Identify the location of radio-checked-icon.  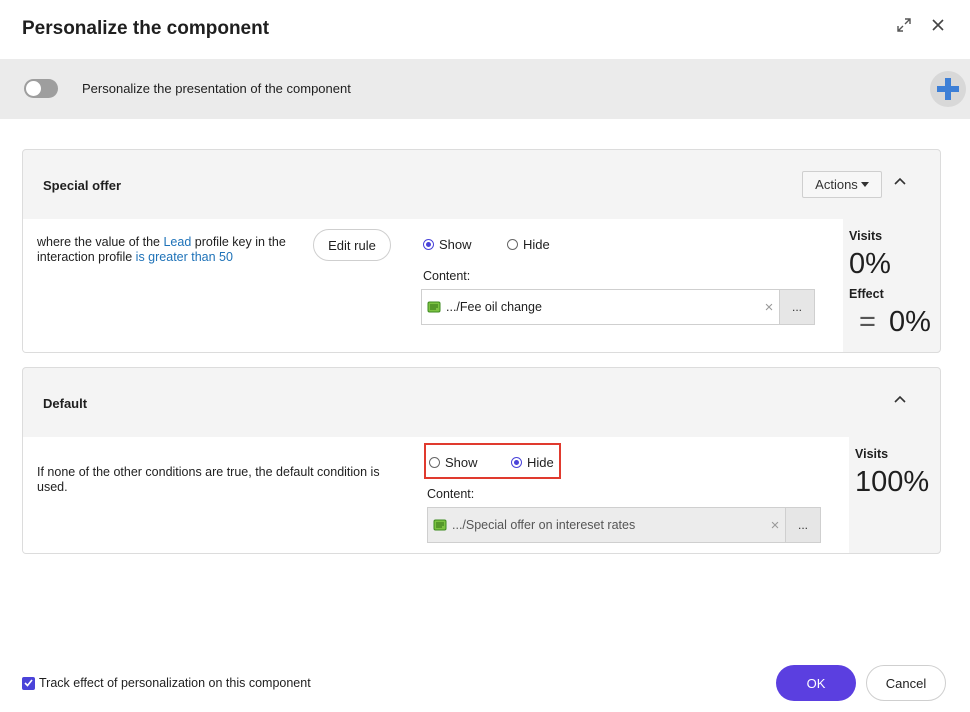
(428, 244).